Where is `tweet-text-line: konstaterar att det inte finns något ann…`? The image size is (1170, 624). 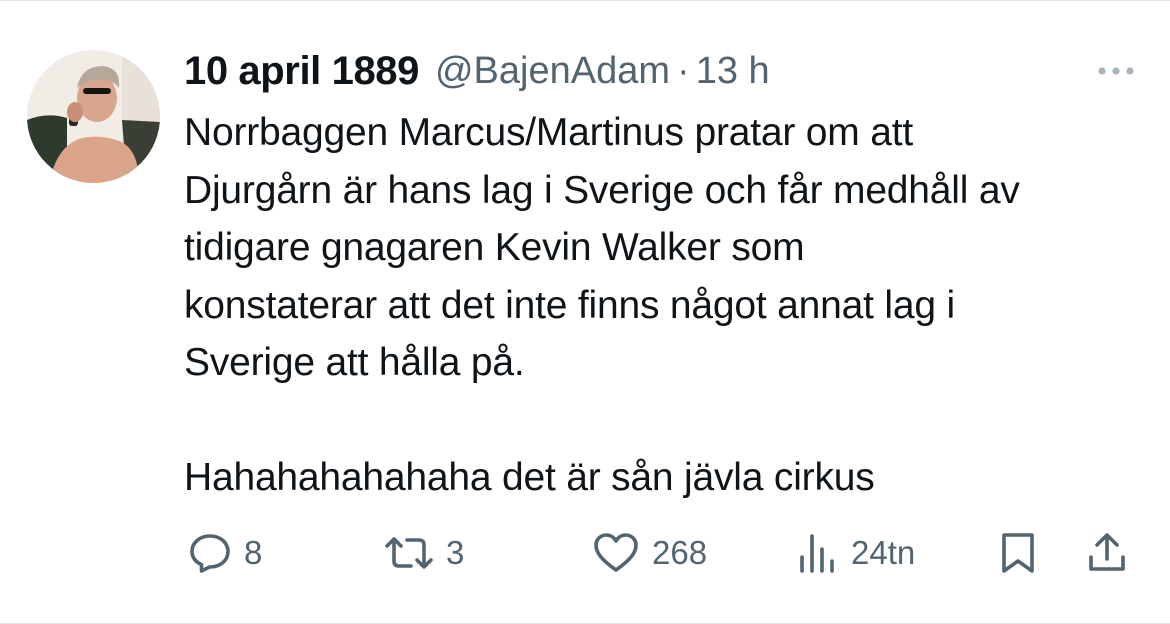 tweet-text-line: konstaterar att det inte finns något ann… is located at coordinates (569, 305).